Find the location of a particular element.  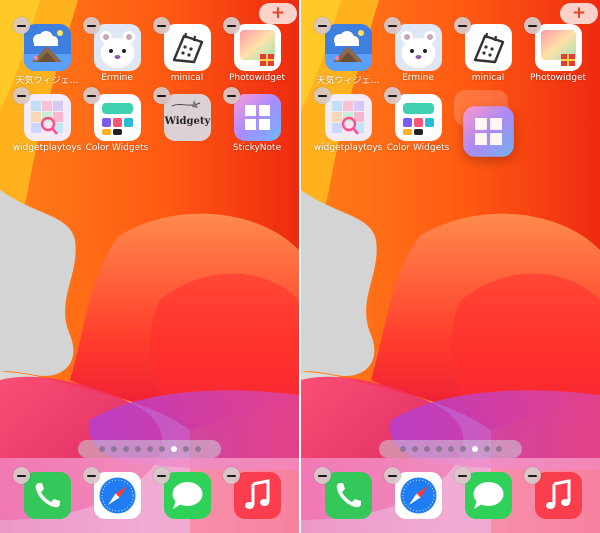

app-stickynote is located at coordinates (488, 134).